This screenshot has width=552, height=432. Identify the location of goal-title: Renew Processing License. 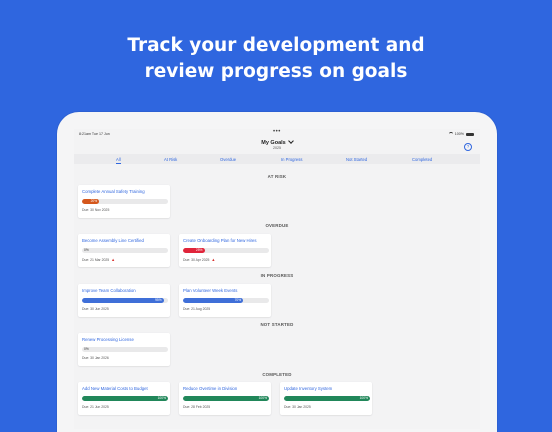
(108, 339).